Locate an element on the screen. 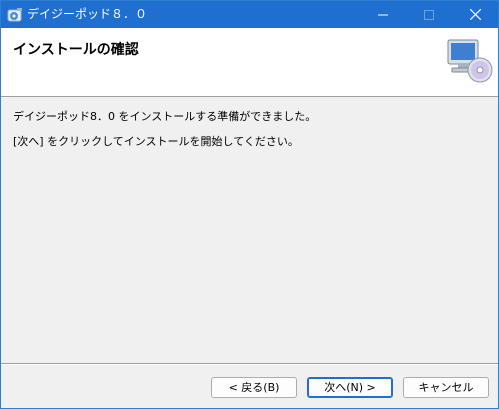 The image size is (499, 409). maximize-icon is located at coordinates (429, 14).